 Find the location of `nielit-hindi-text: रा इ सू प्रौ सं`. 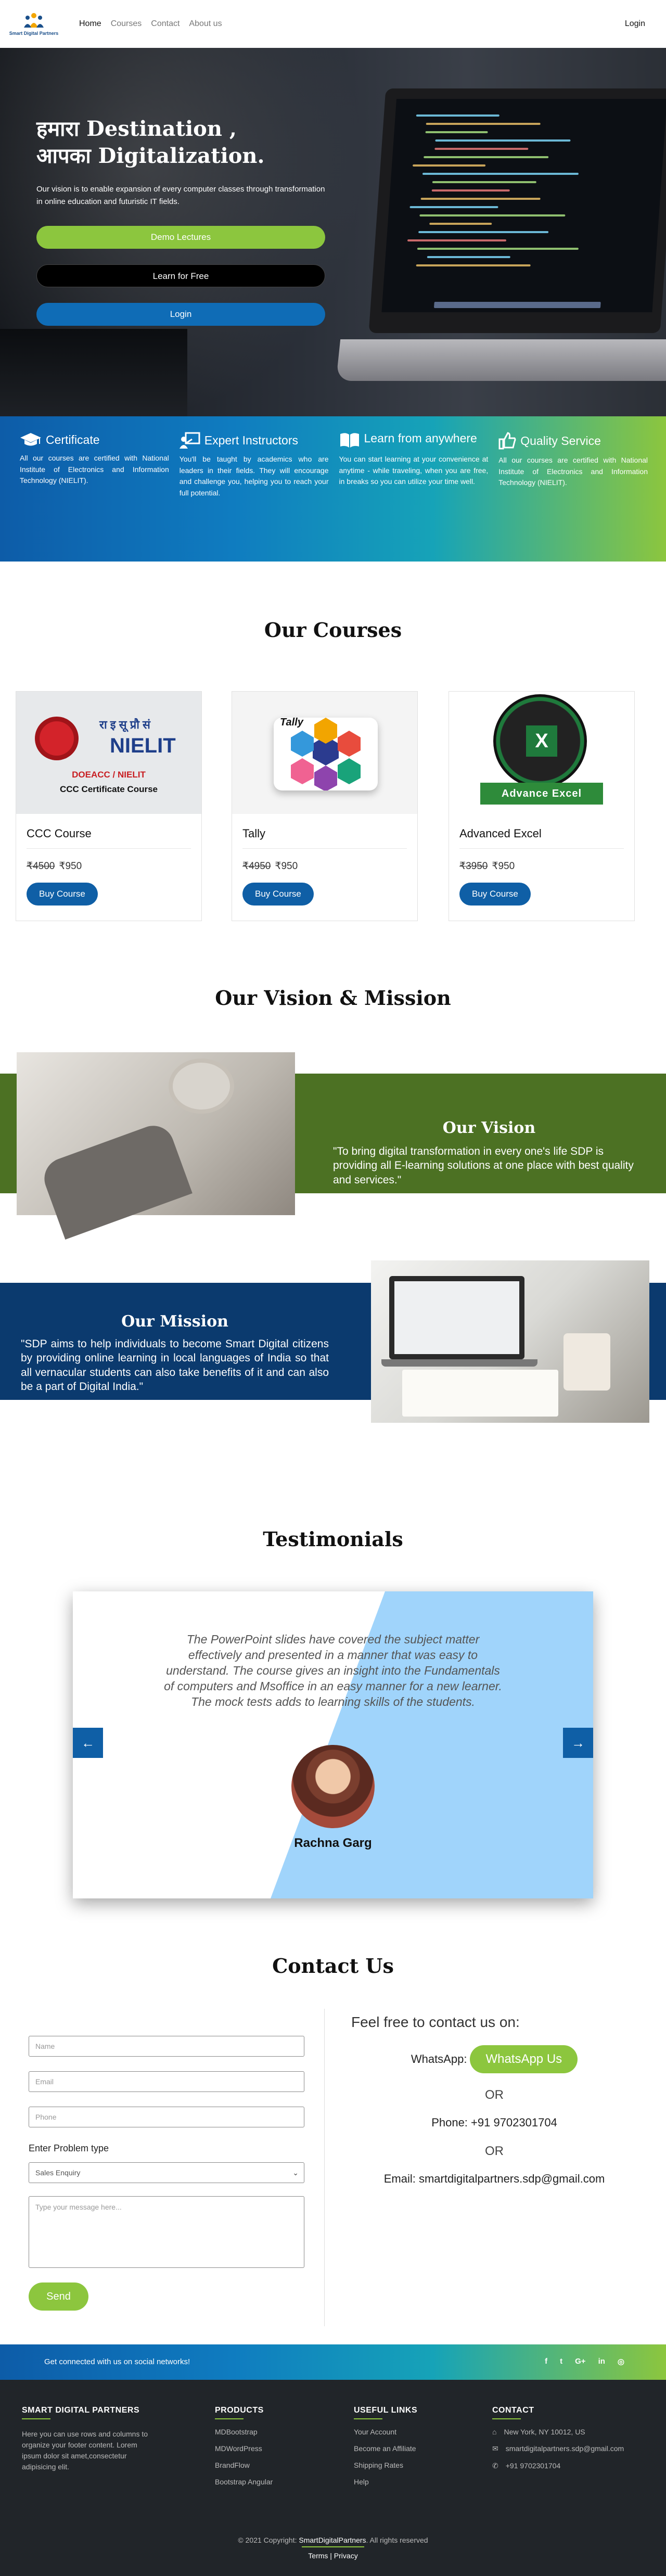

nielit-hindi-text: रा इ सू प्रौ सं is located at coordinates (124, 724).